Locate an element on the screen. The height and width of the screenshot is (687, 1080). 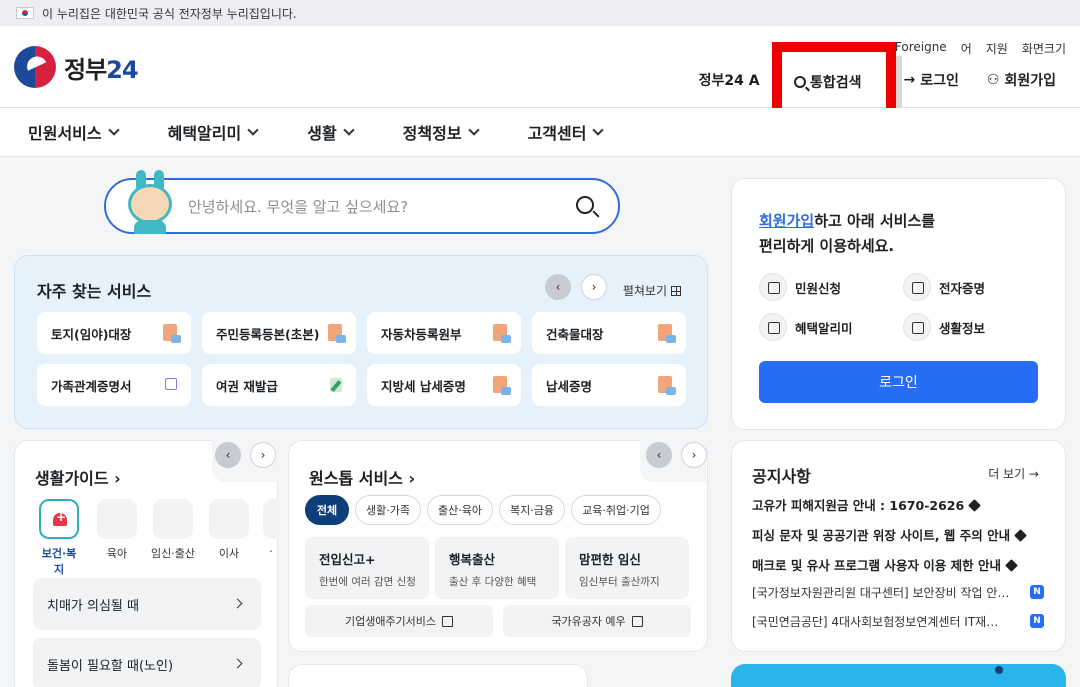
onestop-card-move-in: 전입신고+ 한번에 여러 감면 신청 is located at coordinates (367, 568).